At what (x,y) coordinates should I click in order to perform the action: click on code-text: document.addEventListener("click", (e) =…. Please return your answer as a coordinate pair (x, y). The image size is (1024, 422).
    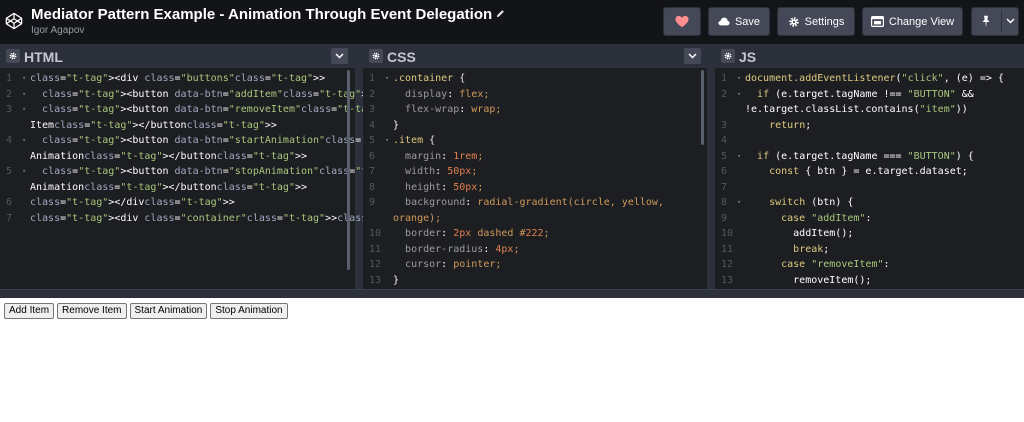
    Looking at the image, I should click on (874, 78).